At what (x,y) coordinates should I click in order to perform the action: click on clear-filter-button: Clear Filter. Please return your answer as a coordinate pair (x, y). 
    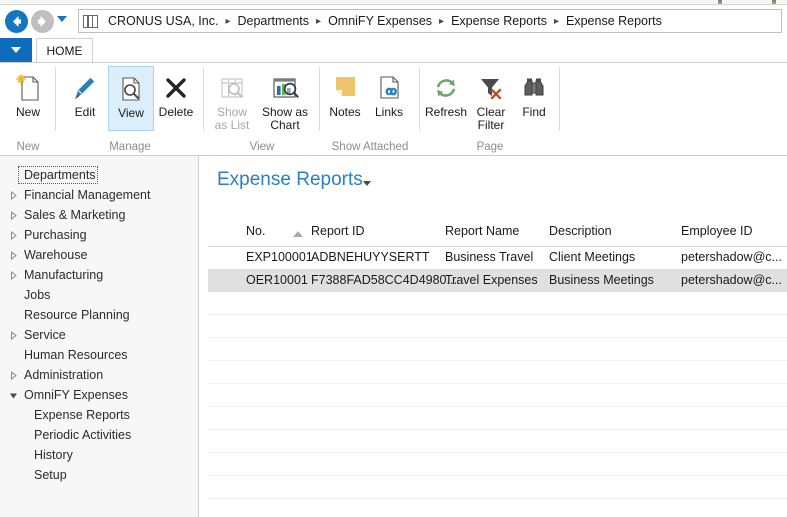
    Looking at the image, I should click on (491, 98).